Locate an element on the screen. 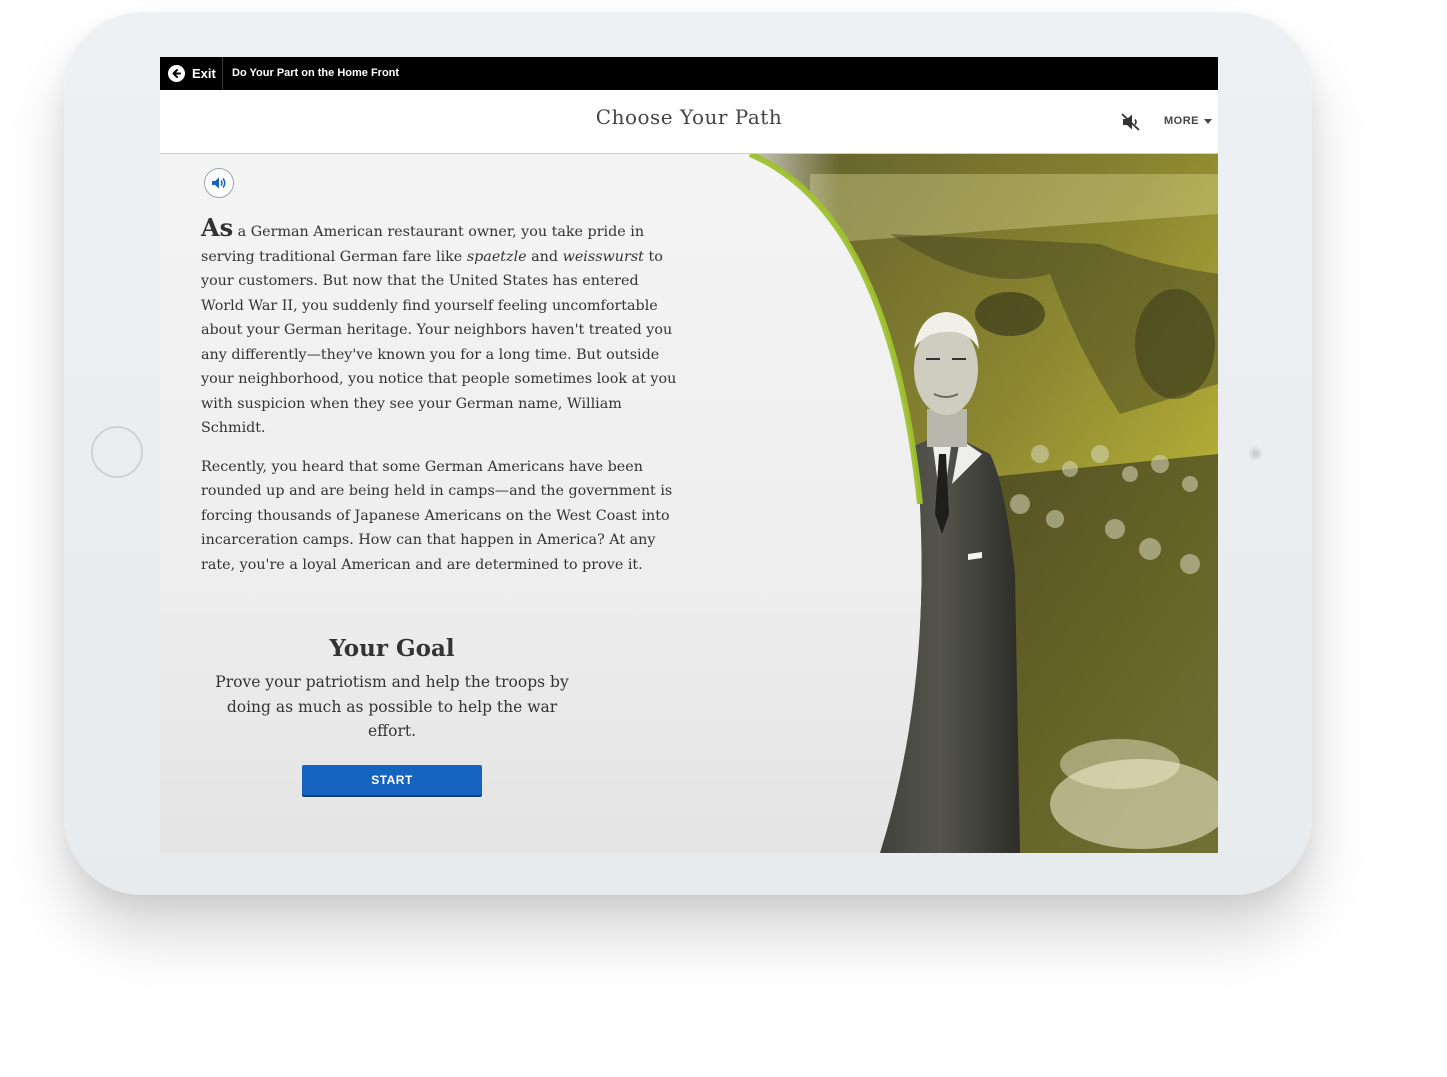 The height and width of the screenshot is (1077, 1447). more-label: MORE is located at coordinates (1181, 121).